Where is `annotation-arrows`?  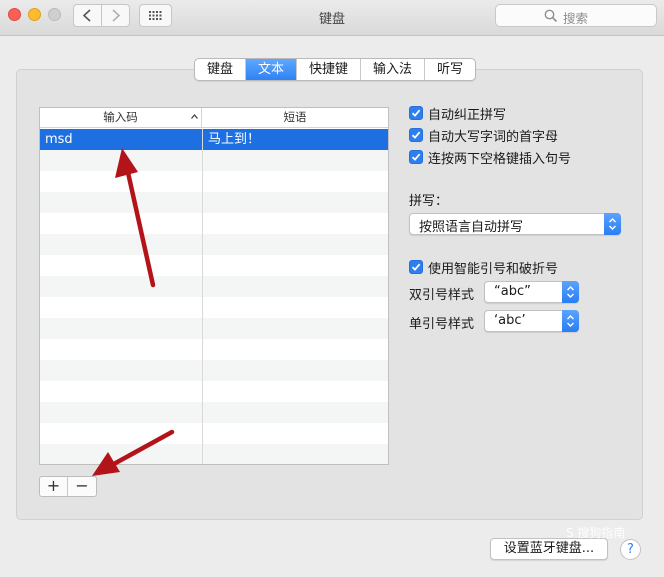
annotation-arrows is located at coordinates (133, 312).